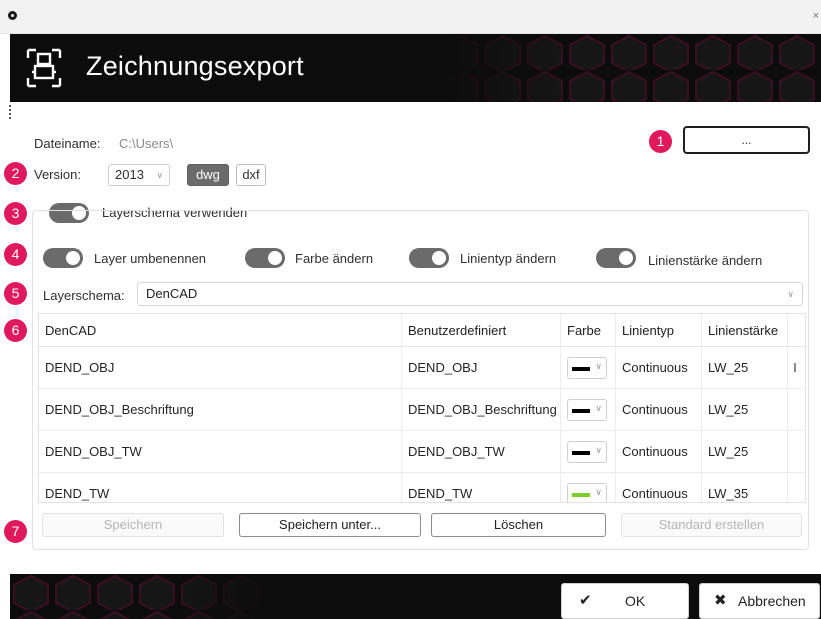 This screenshot has width=821, height=619. Describe the element at coordinates (720, 600) in the screenshot. I see `x-icon: ✖` at that location.